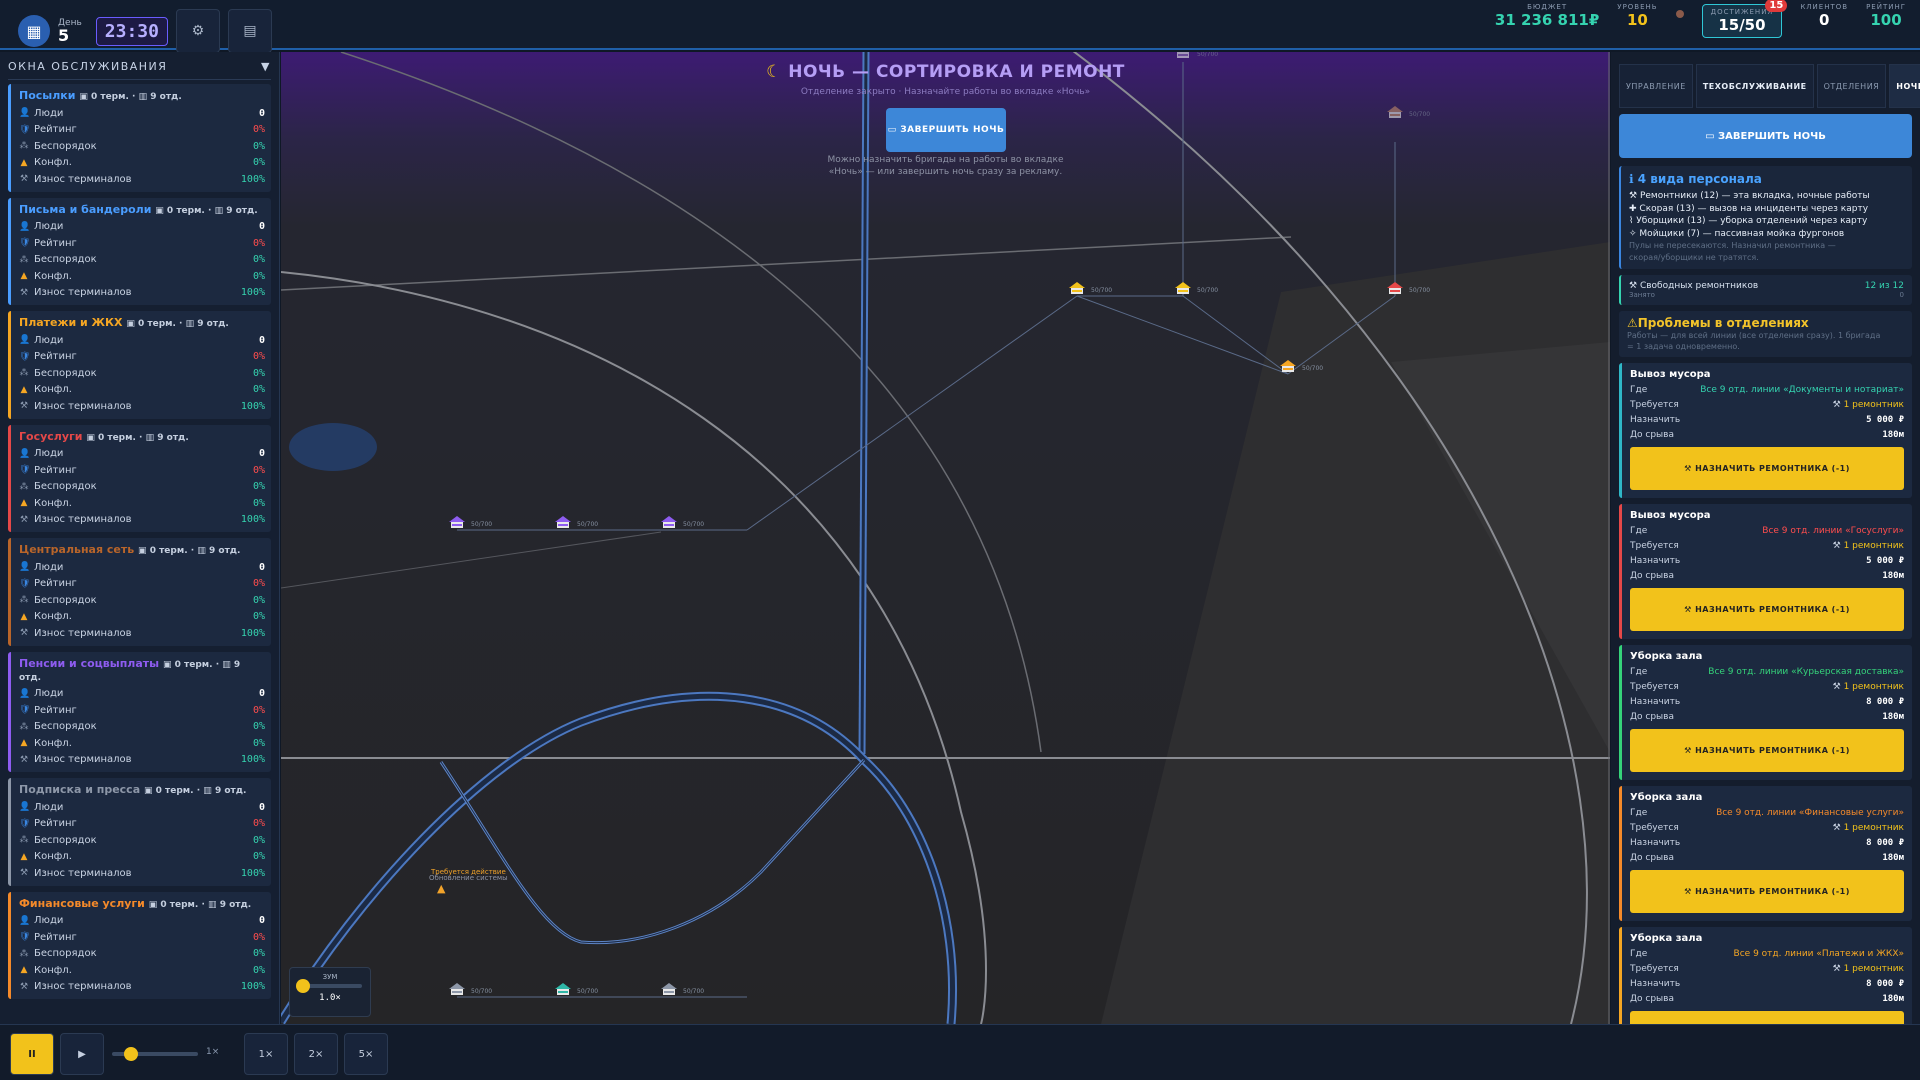 Image resolution: width=1920 pixels, height=1080 pixels. I want to click on assign-label: НАЗНАЧИТЬ РЕМОНТНИКА (-1), so click(1772, 610).